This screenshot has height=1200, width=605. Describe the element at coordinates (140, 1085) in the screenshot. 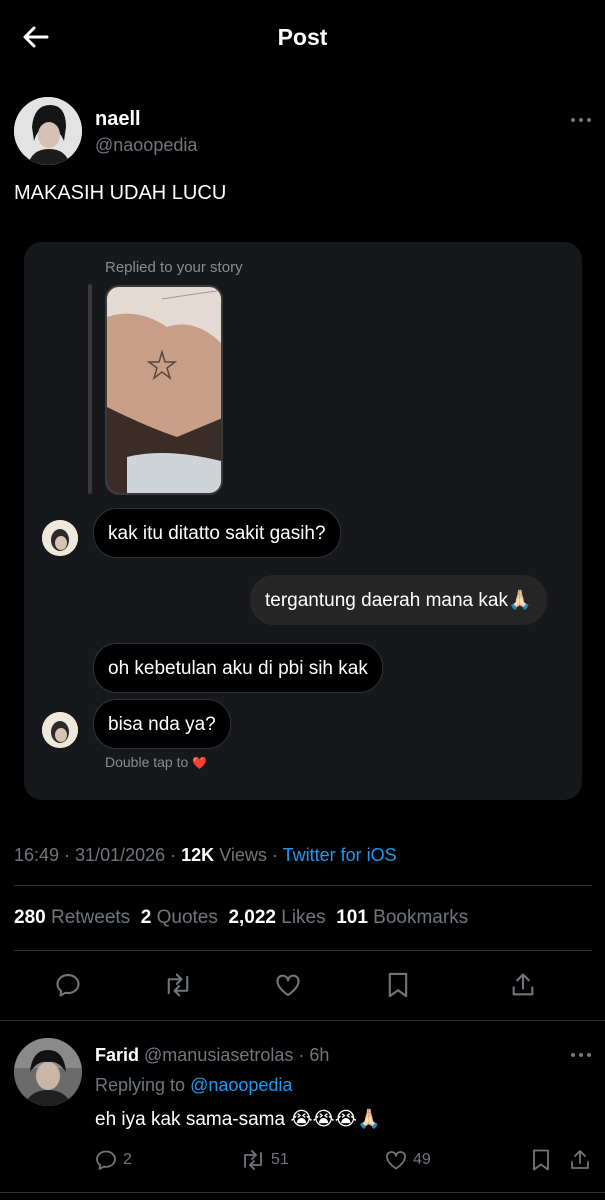

I see `replying-label: Replying to` at that location.